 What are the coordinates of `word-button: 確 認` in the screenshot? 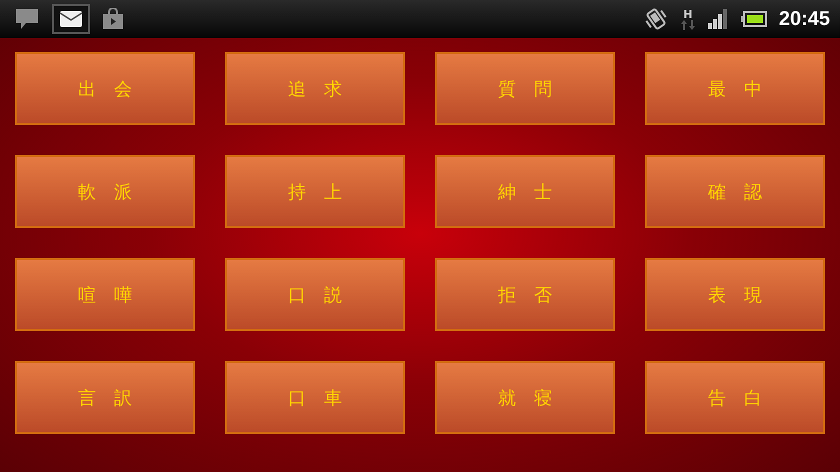 It's located at (735, 191).